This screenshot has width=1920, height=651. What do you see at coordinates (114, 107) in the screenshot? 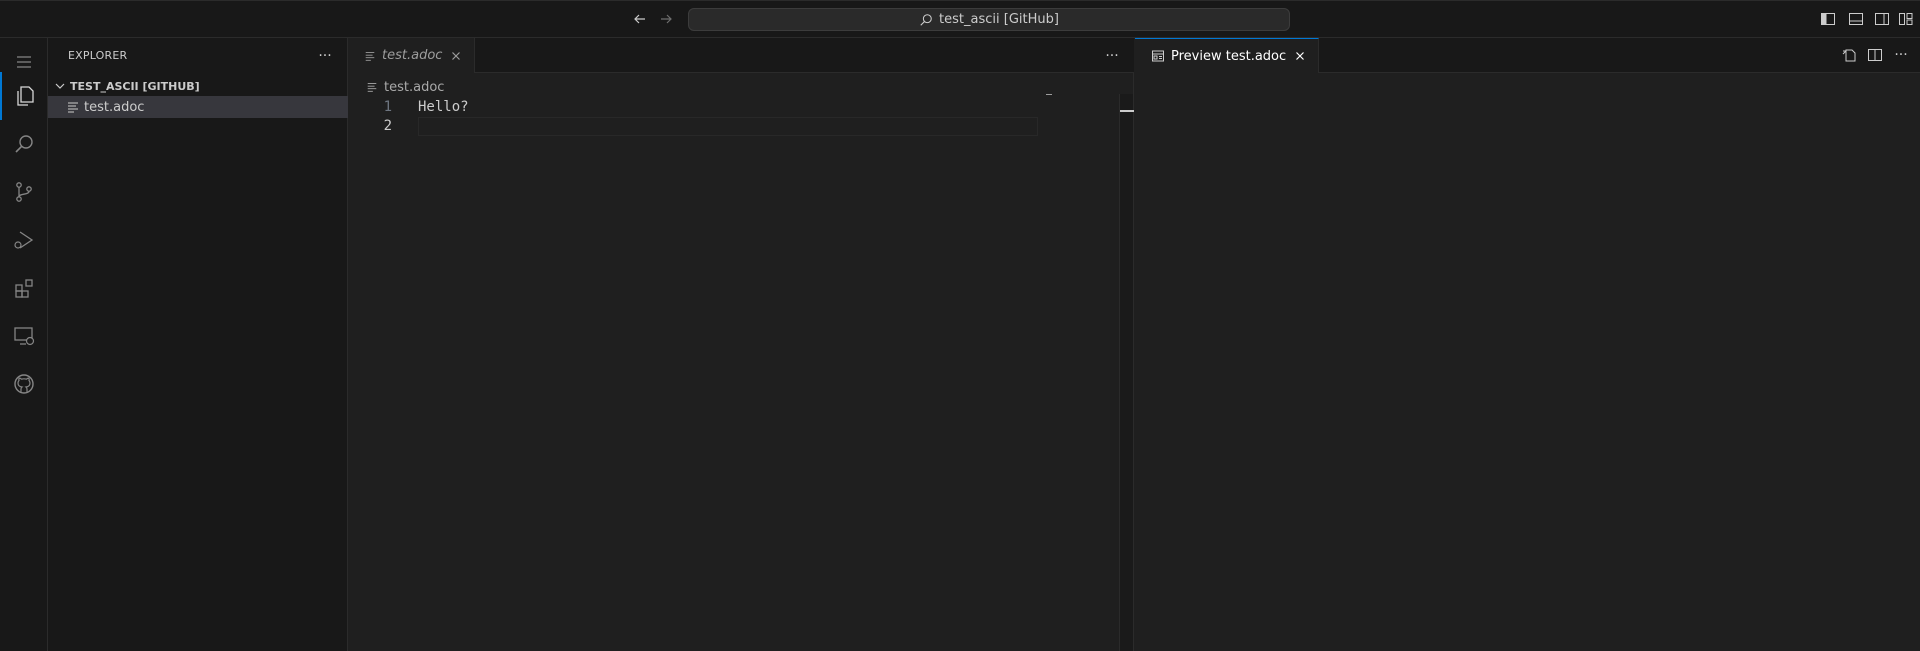
I see `file-name: test.adoc` at bounding box center [114, 107].